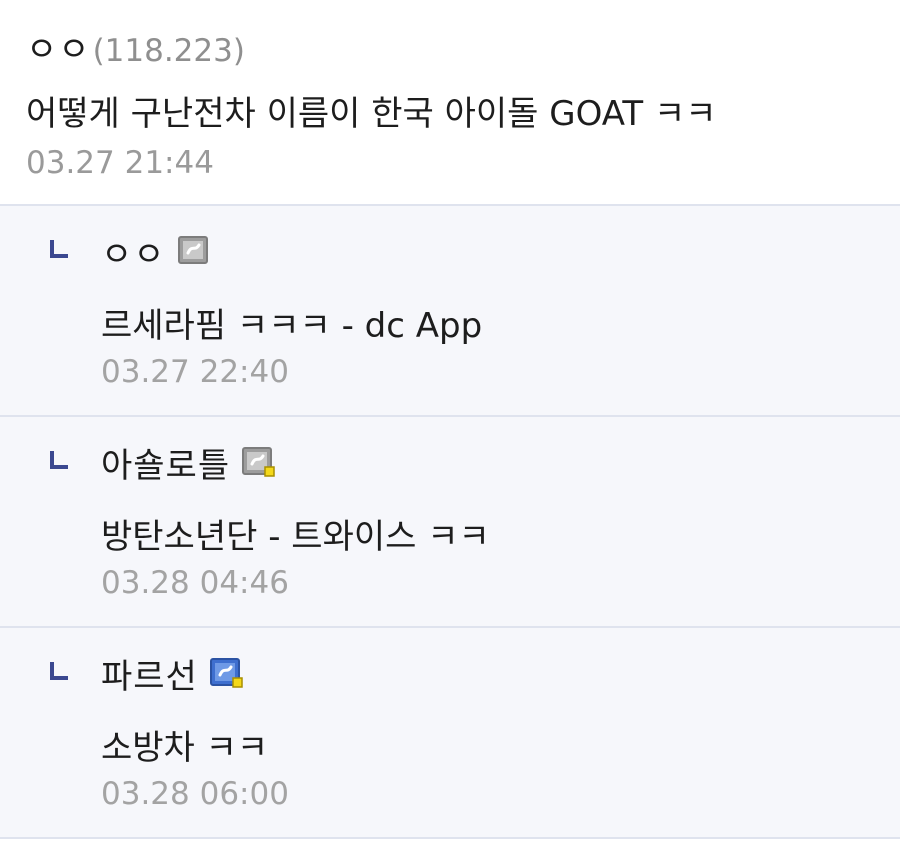 The height and width of the screenshot is (849, 900). What do you see at coordinates (295, 537) in the screenshot?
I see `reply-text: 방탄소년단 - 트와이스 ㅋㅋ` at bounding box center [295, 537].